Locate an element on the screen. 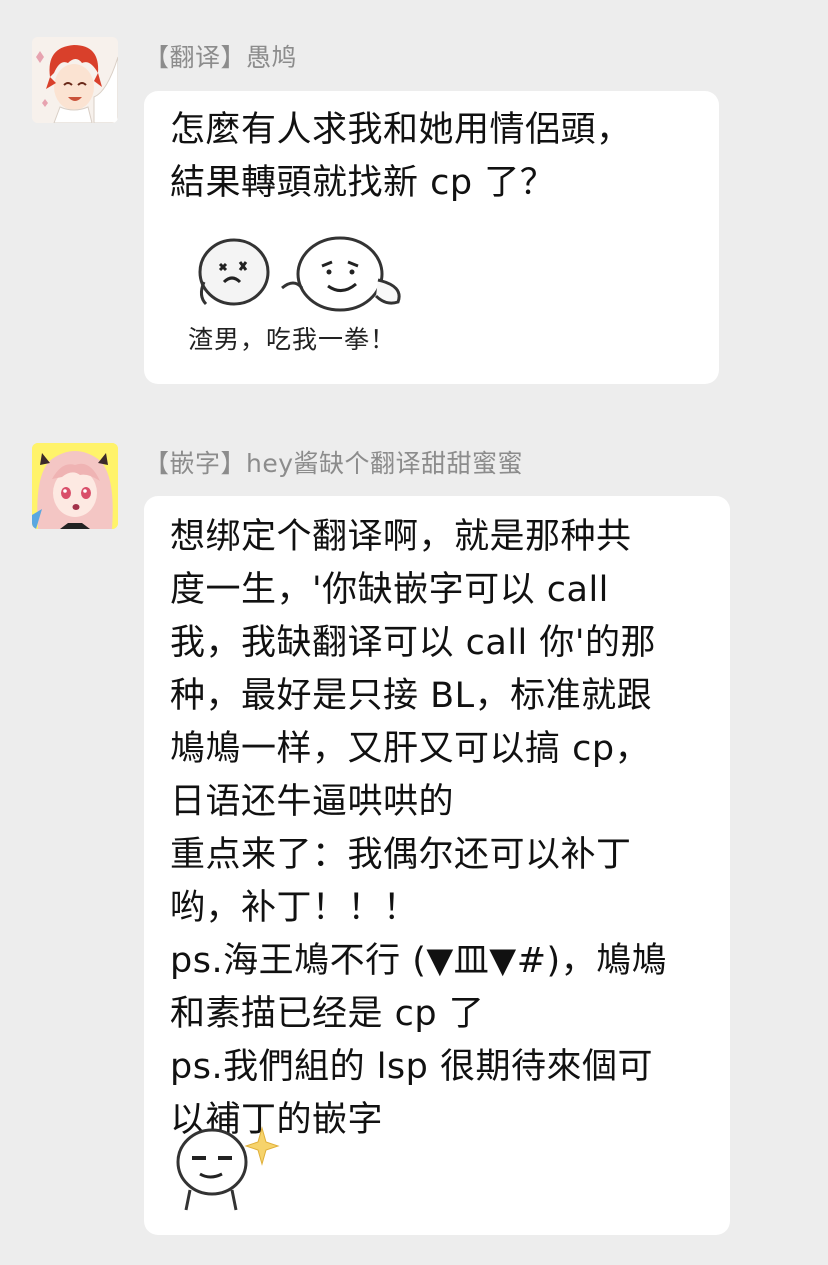  avatar-illustration-pink-hair-girl is located at coordinates (75, 486).